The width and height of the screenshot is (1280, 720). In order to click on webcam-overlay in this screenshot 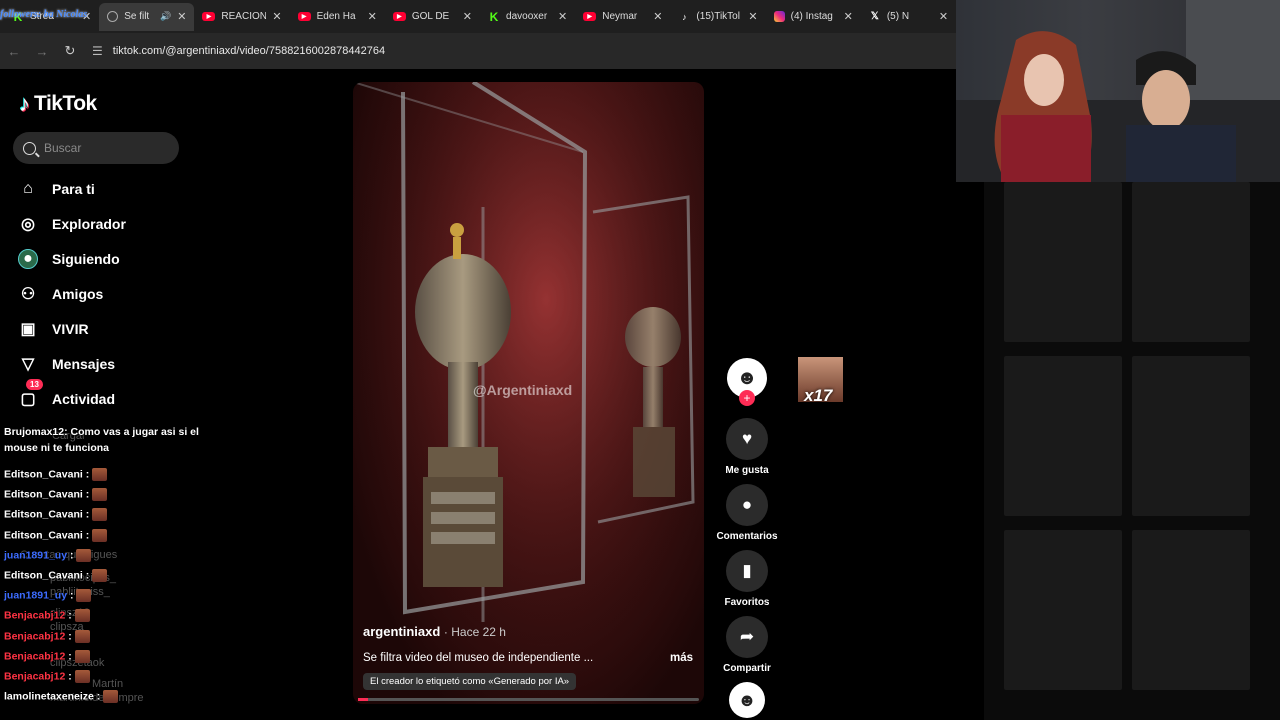, I will do `click(1118, 91)`.